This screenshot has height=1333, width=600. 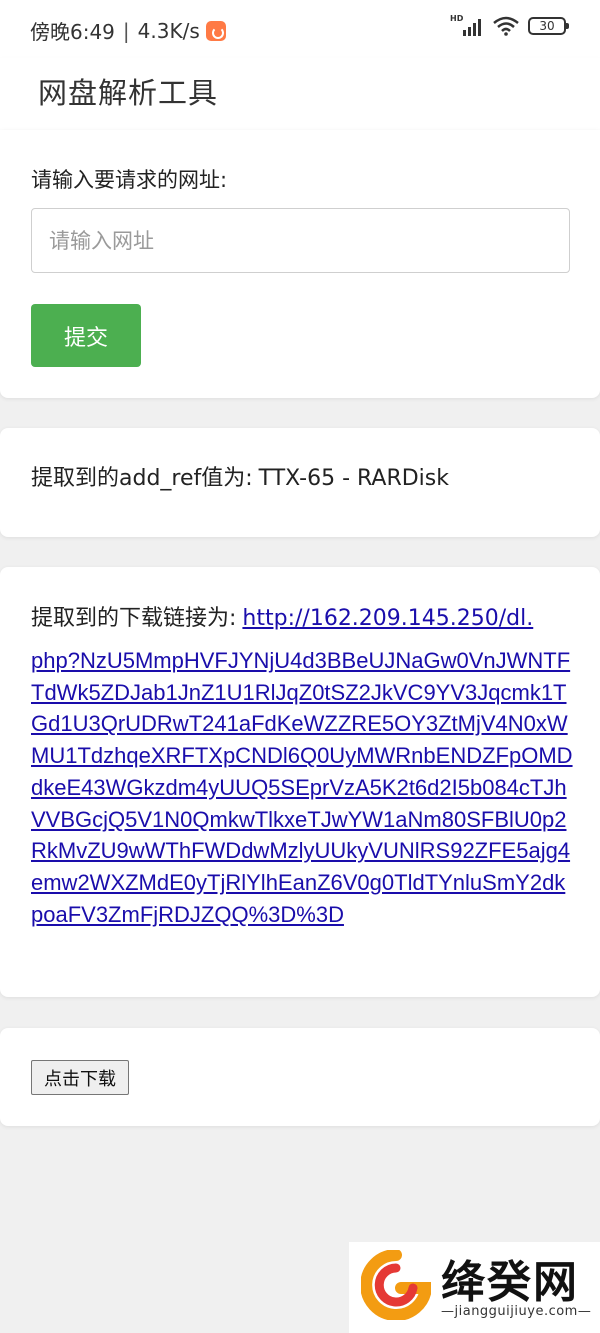 What do you see at coordinates (86, 335) in the screenshot?
I see `submit-button: 提交` at bounding box center [86, 335].